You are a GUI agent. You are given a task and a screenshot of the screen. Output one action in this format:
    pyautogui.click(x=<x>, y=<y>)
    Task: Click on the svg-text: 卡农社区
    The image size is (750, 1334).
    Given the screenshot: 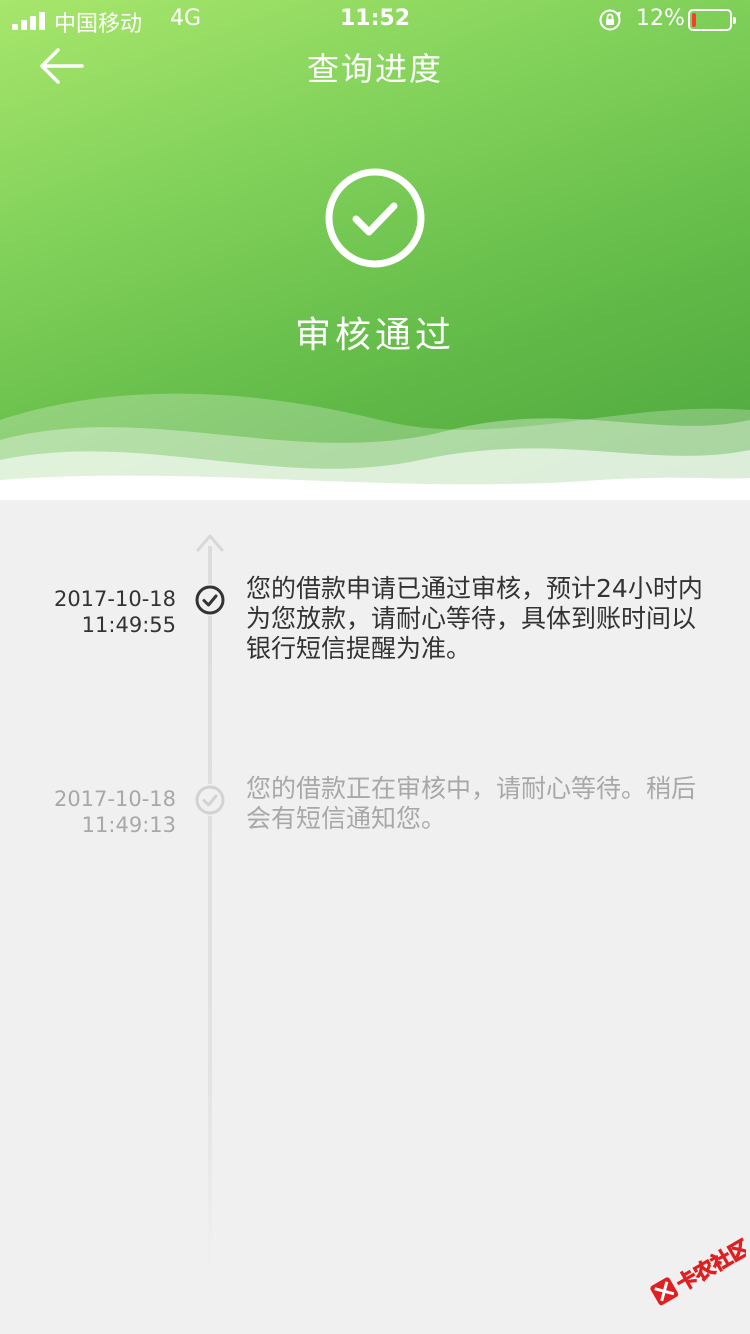 What is the action you would take?
    pyautogui.click(x=709, y=1265)
    